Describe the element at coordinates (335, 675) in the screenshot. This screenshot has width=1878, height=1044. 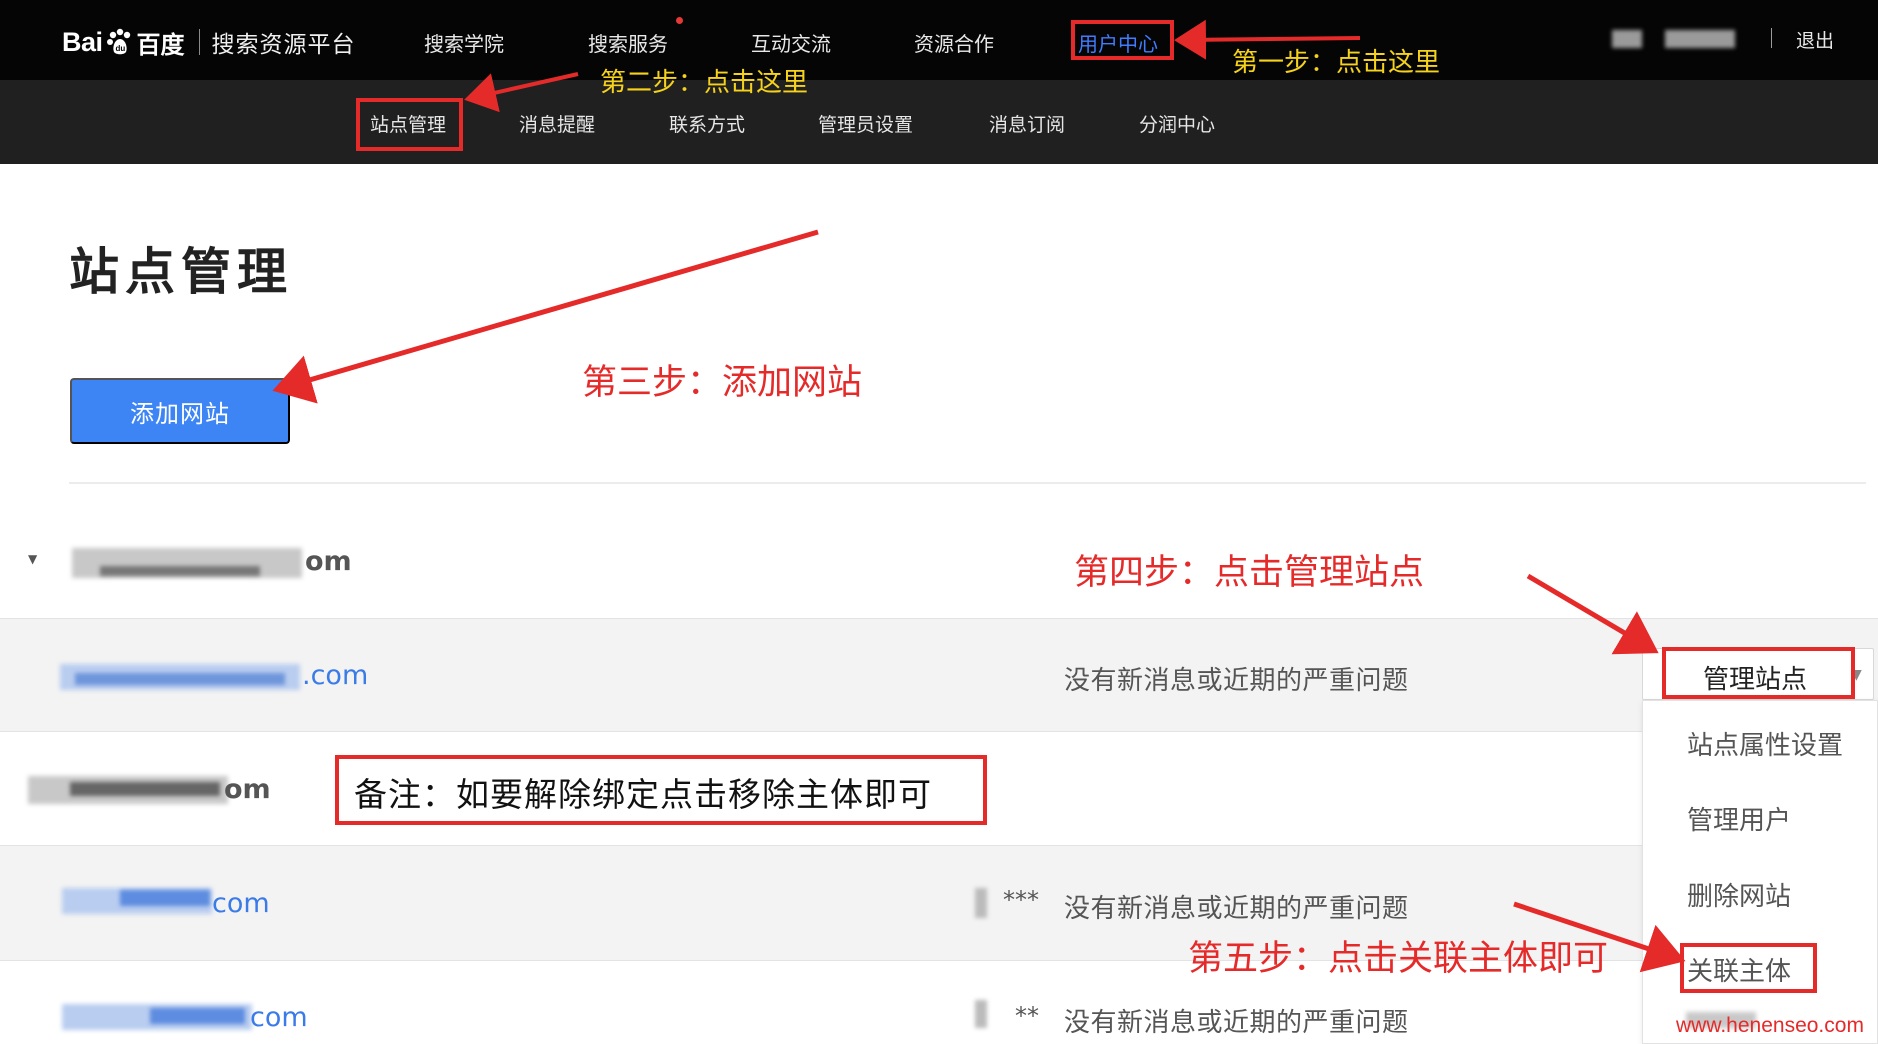
I see `site-domain-link: .com` at that location.